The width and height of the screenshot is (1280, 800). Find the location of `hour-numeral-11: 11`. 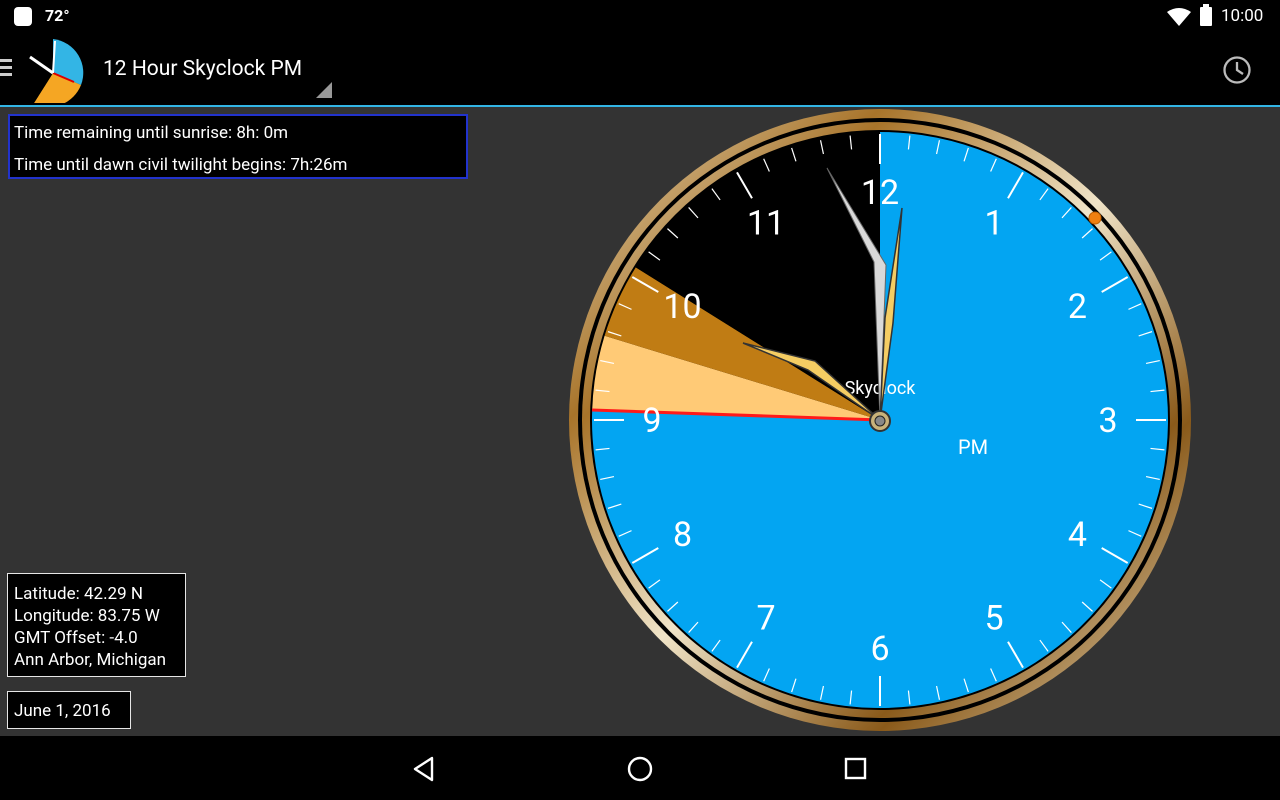

hour-numeral-11: 11 is located at coordinates (766, 224).